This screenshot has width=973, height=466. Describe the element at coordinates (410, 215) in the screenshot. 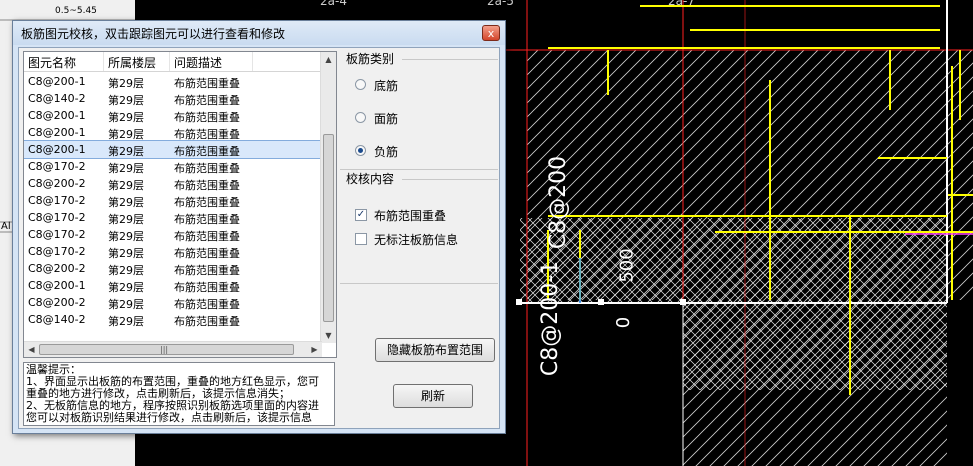

I see `checkbox-overlap-label: 布筋范围重叠` at that location.